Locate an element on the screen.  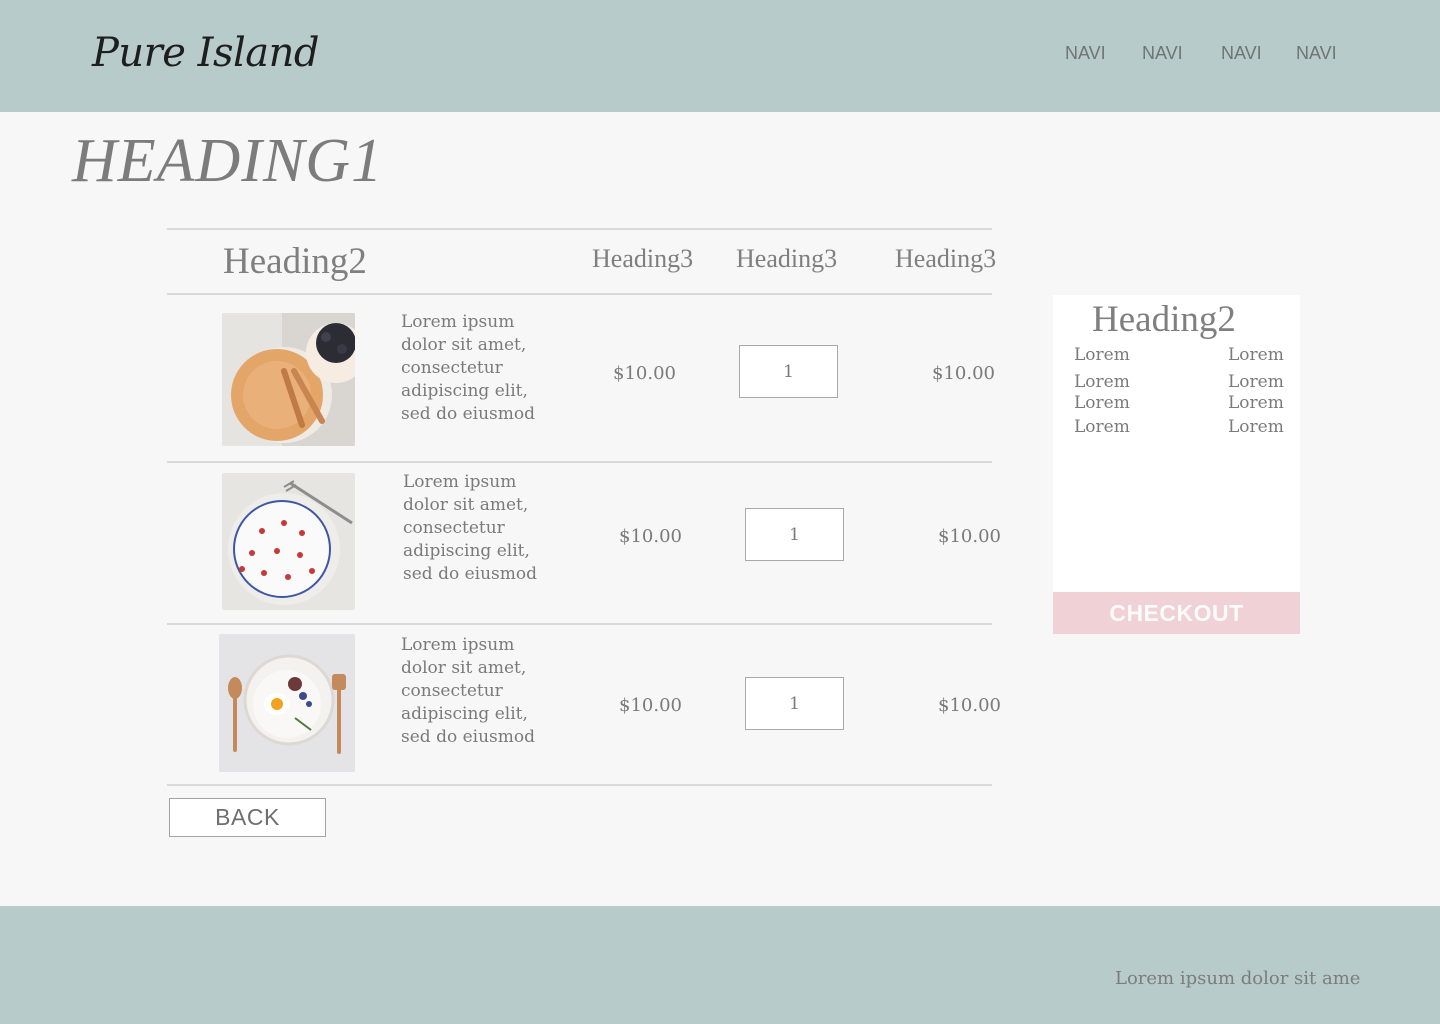
checkout-button: CHECKOUT is located at coordinates (1176, 613).